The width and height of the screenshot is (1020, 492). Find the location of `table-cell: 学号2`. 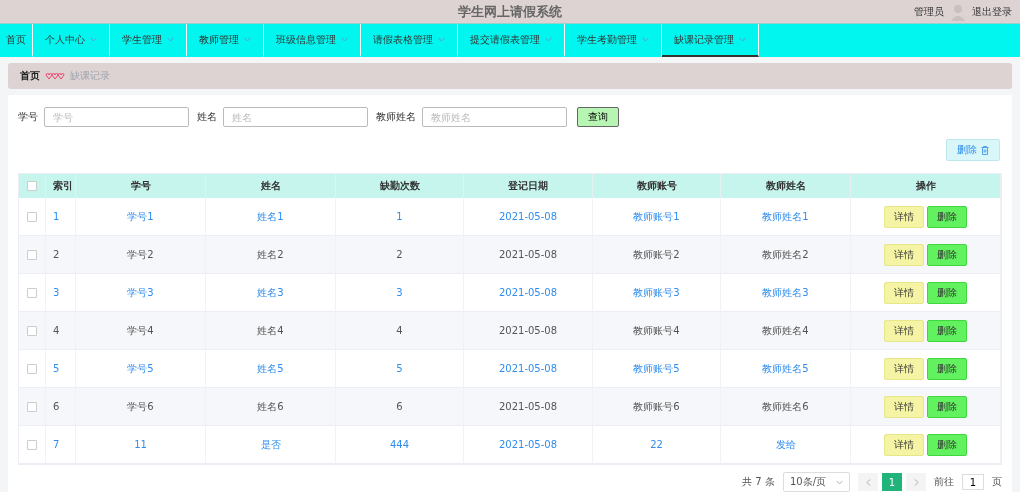

table-cell: 学号2 is located at coordinates (141, 255).